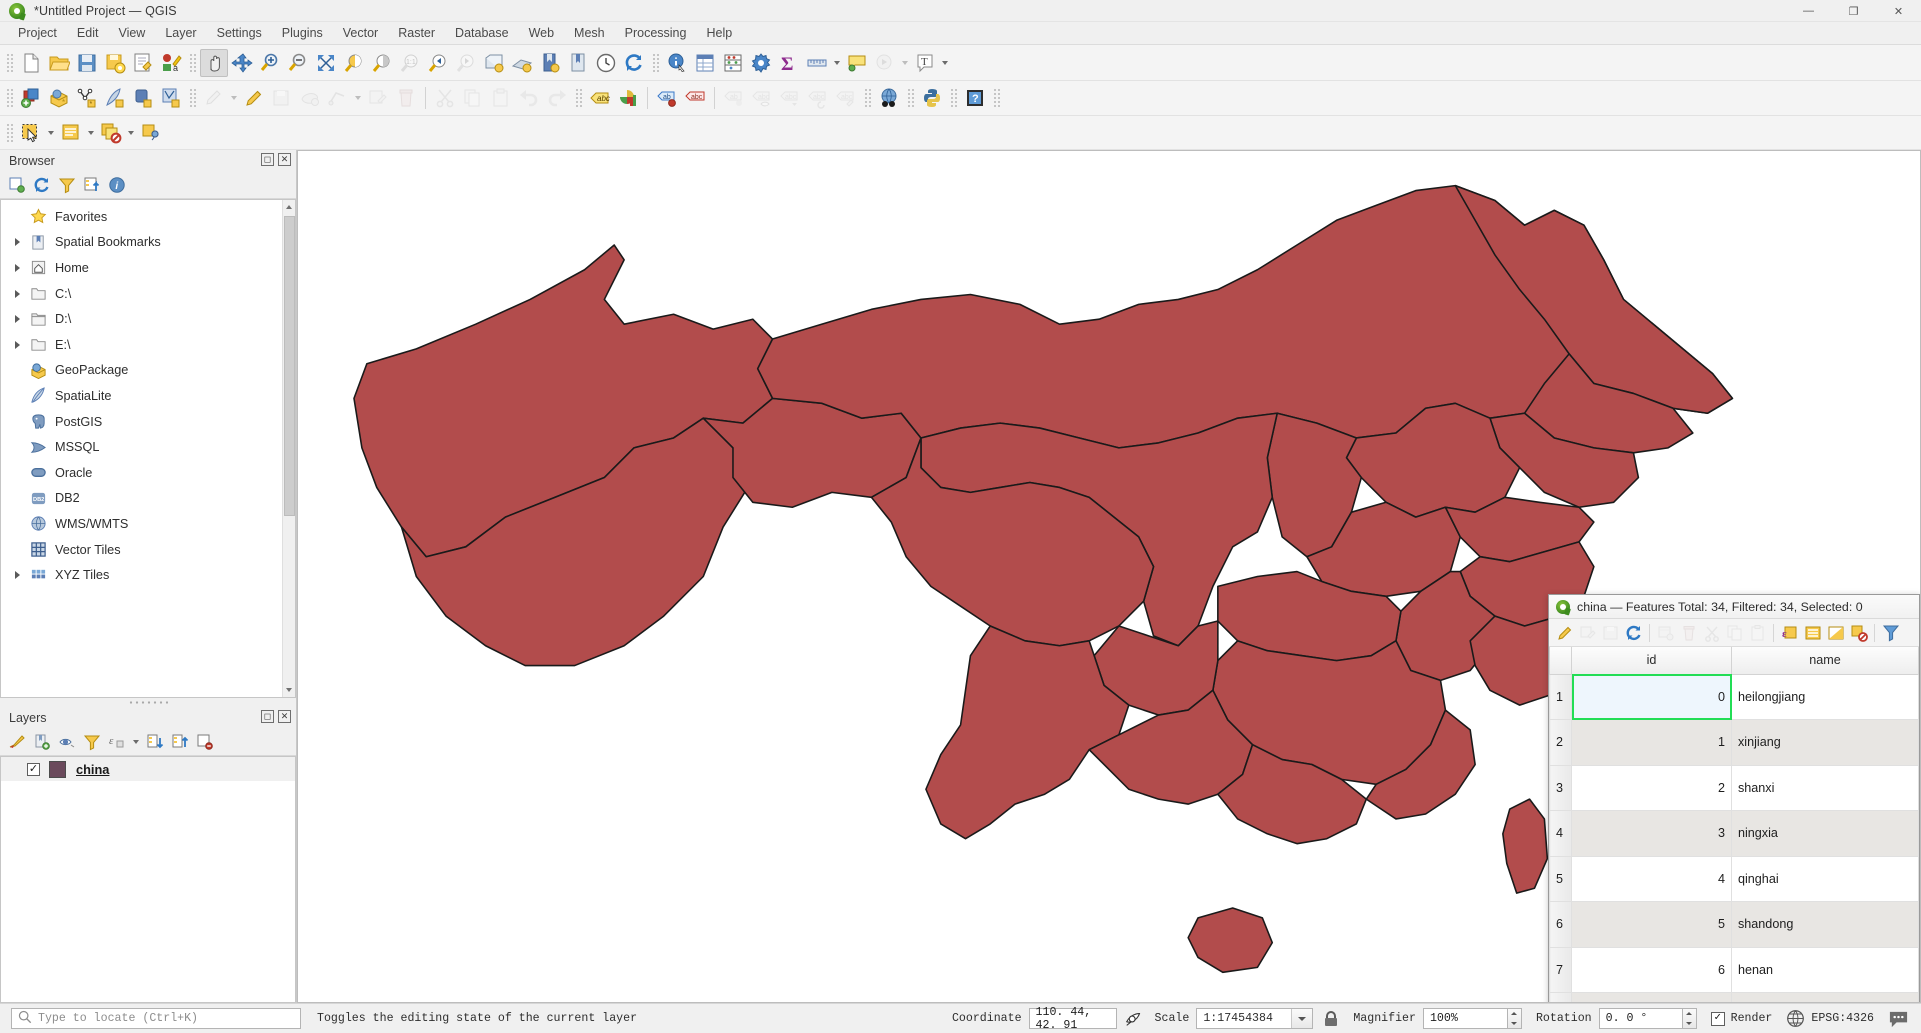  Describe the element at coordinates (762, 98) in the screenshot. I see `show-hide-labels-icon: abc` at that location.